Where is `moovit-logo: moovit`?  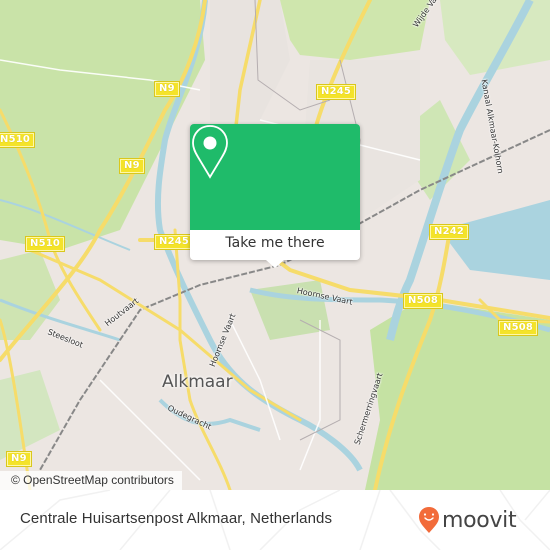 moovit-logo: moovit is located at coordinates (467, 520).